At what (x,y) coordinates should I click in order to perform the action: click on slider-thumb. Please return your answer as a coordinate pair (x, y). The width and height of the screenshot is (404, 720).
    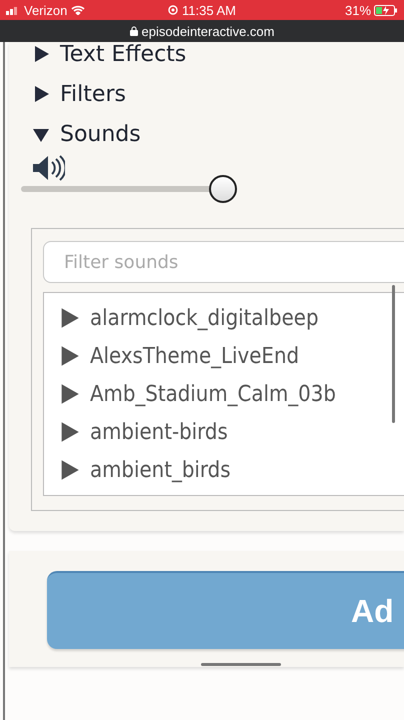
    Looking at the image, I should click on (222, 189).